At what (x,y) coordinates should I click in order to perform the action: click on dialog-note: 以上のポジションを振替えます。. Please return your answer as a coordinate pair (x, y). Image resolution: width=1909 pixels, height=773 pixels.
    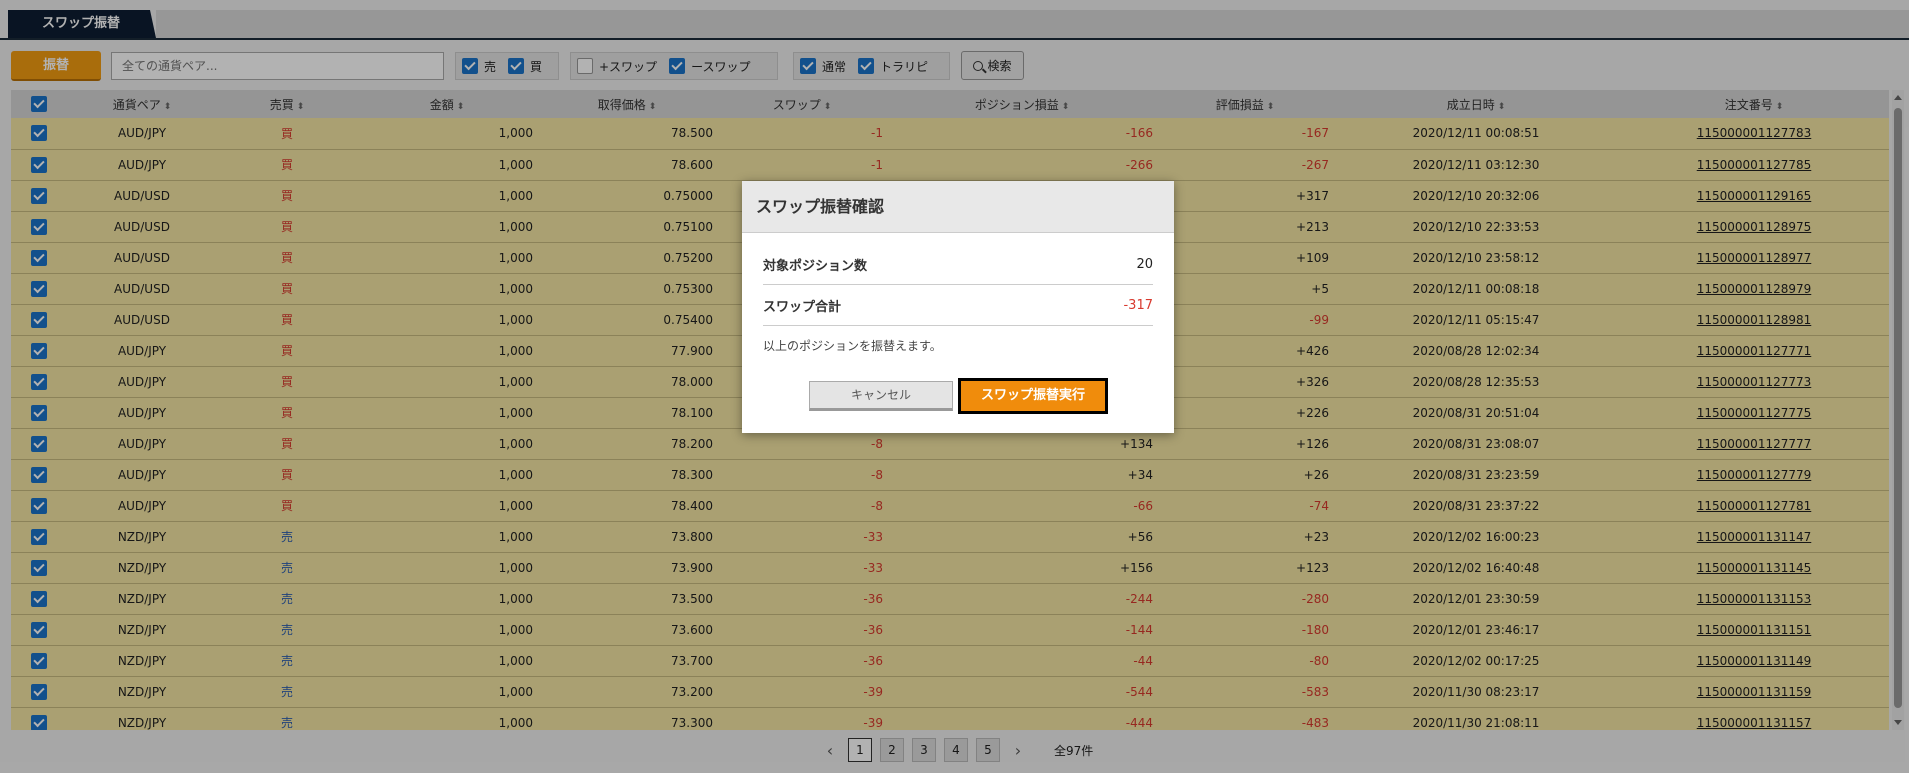
    Looking at the image, I should click on (852, 346).